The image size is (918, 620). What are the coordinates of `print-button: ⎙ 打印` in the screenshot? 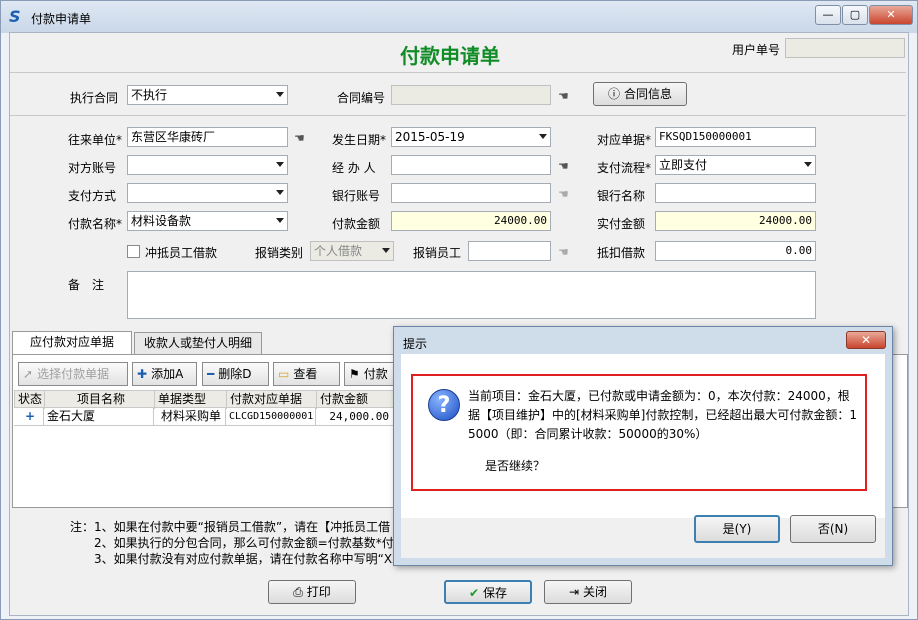 It's located at (312, 592).